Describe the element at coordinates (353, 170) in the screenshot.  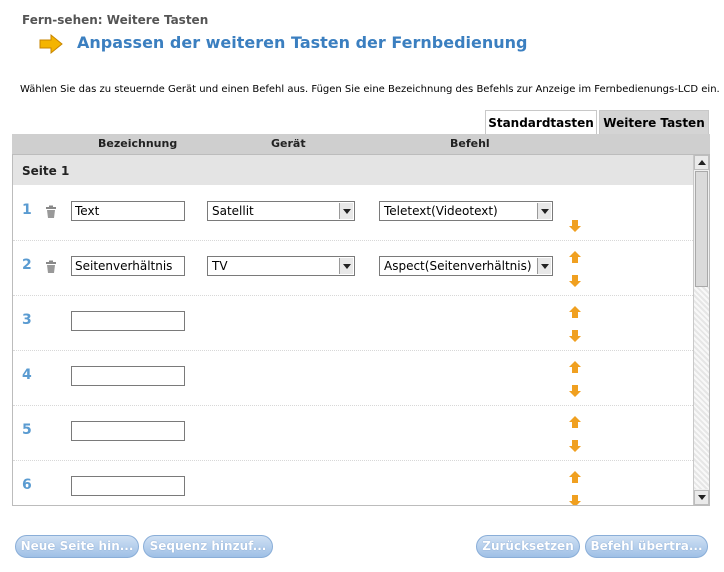
I see `section-header: Seite 1` at that location.